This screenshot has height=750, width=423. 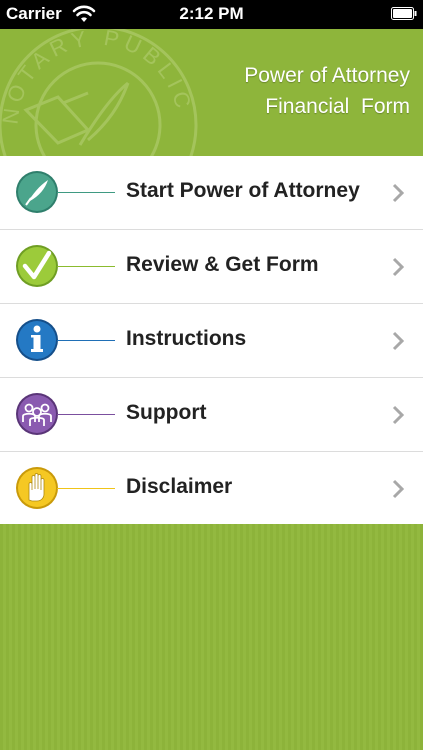 What do you see at coordinates (327, 91) in the screenshot?
I see `page-title: Power of Attorney Financial Form` at bounding box center [327, 91].